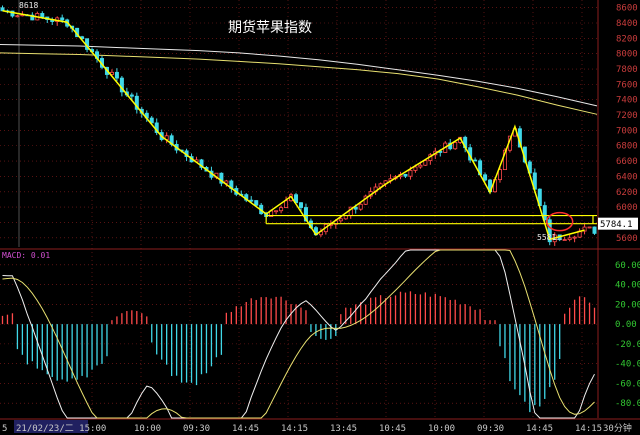 This screenshot has height=435, width=640. I want to click on price-tick-label: 7200, so click(627, 116).